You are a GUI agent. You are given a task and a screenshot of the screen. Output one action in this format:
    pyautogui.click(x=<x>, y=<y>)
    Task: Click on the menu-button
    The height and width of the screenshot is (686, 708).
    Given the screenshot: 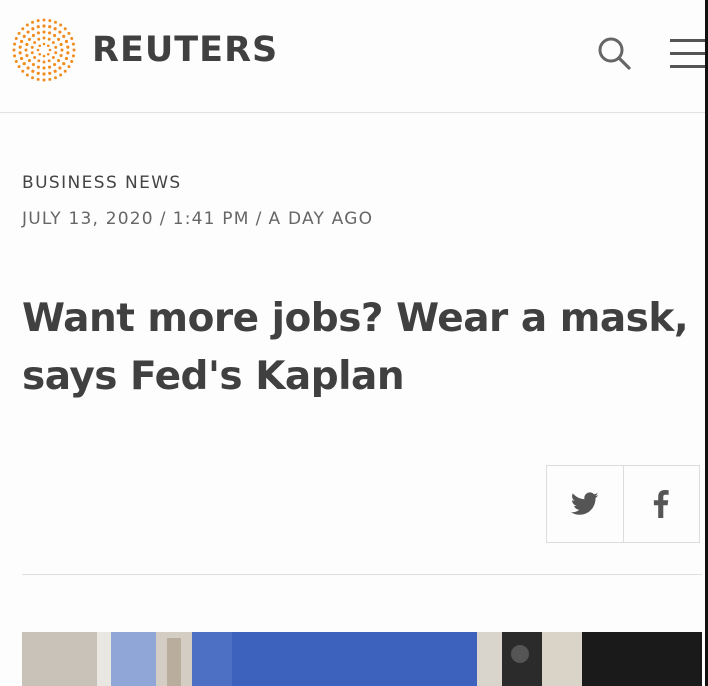 What is the action you would take?
    pyautogui.click(x=688, y=54)
    